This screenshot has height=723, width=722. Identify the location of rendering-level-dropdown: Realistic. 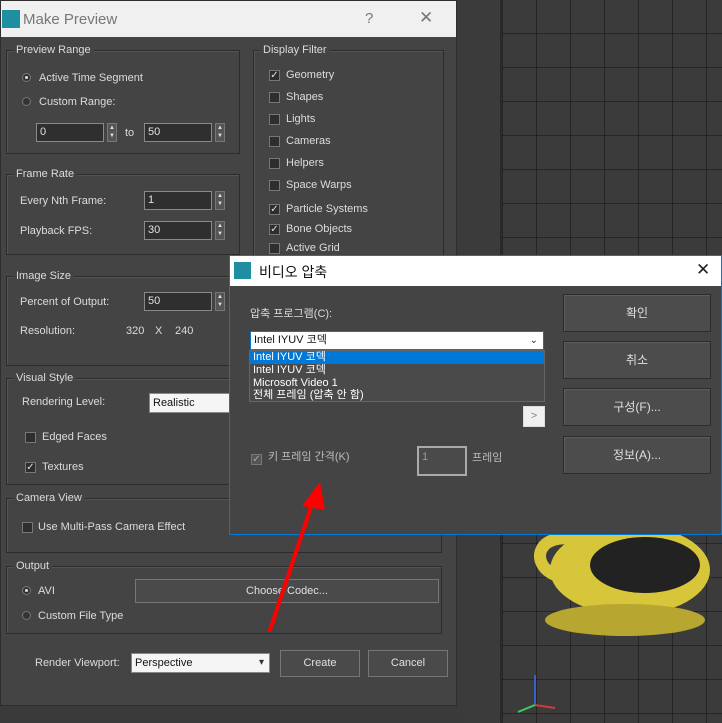
(194, 403).